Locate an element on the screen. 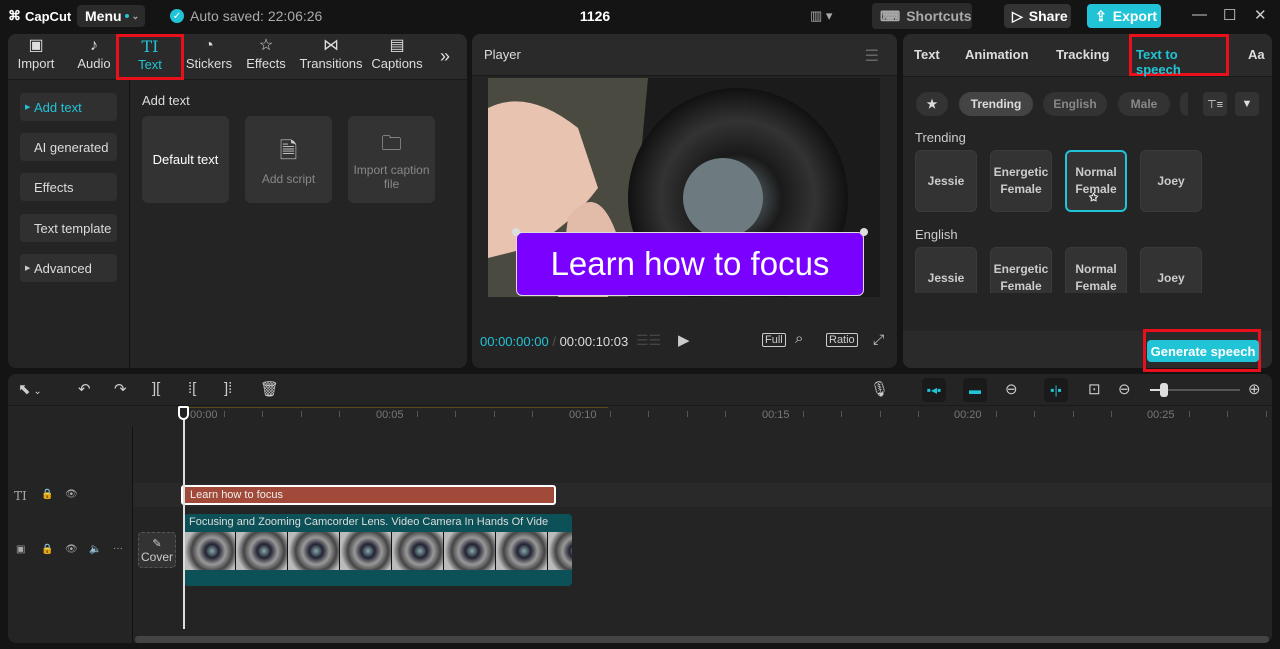 The width and height of the screenshot is (1280, 649). tab-text: TI Text is located at coordinates (150, 57).